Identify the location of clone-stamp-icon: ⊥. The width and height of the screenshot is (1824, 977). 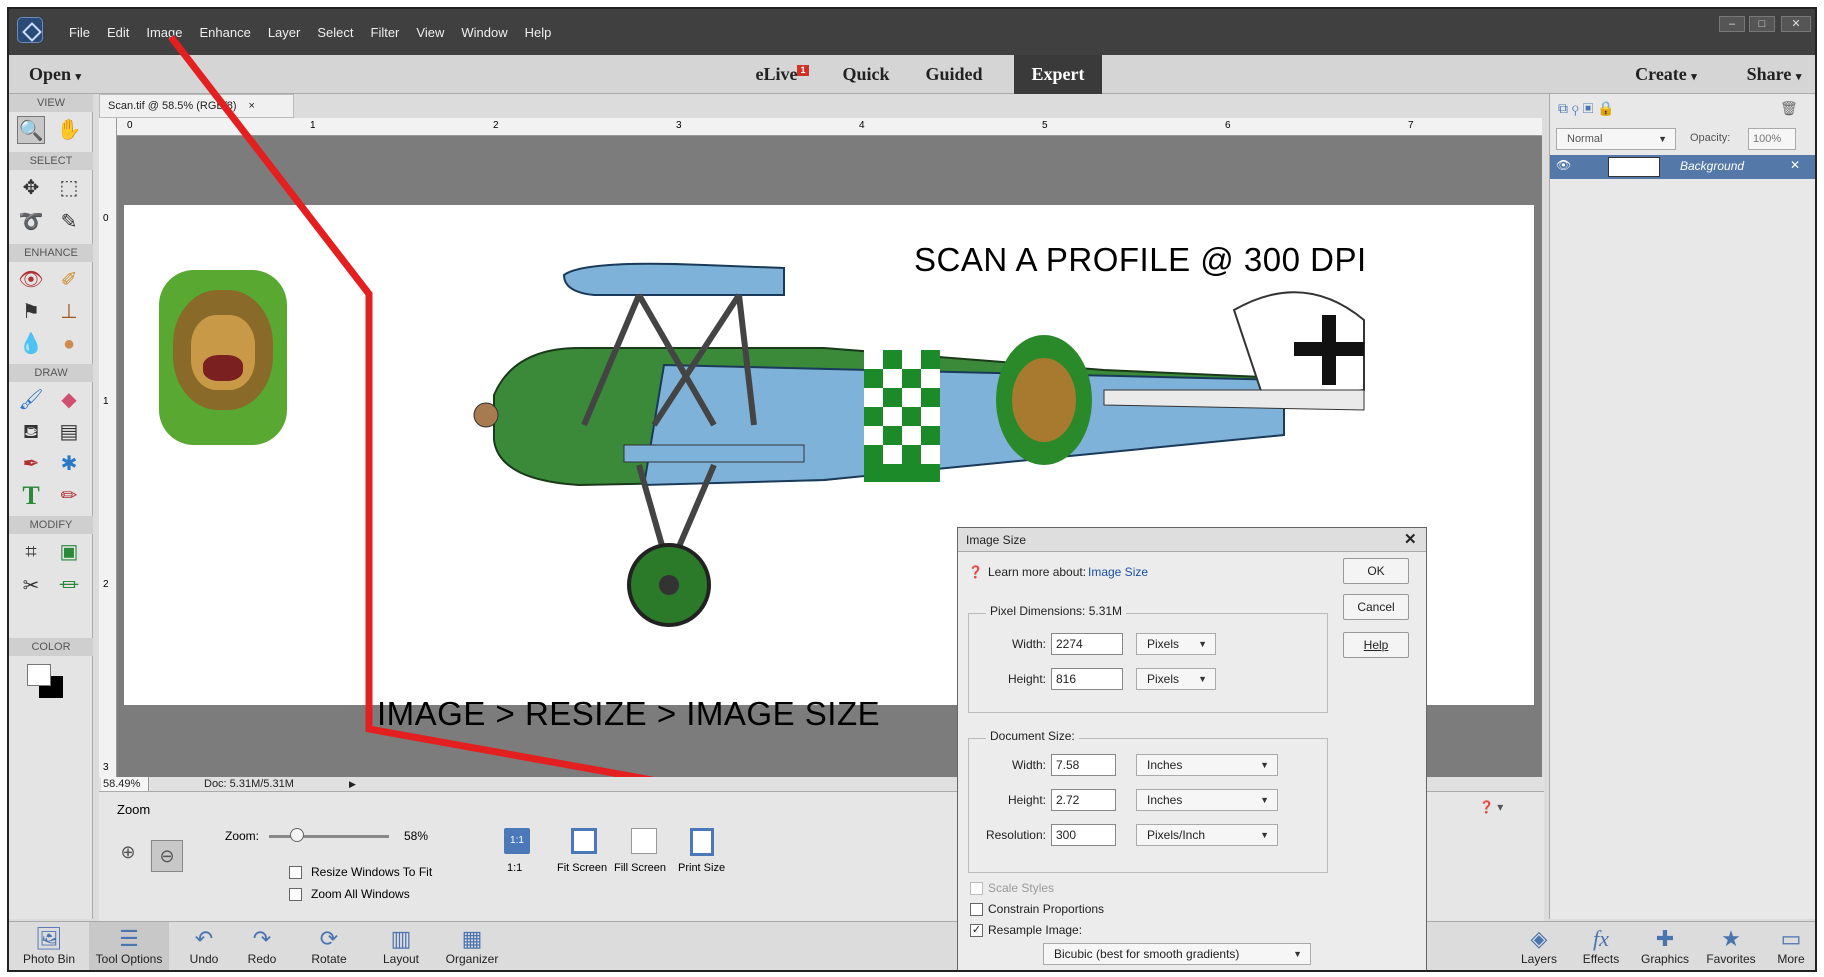
(69, 312).